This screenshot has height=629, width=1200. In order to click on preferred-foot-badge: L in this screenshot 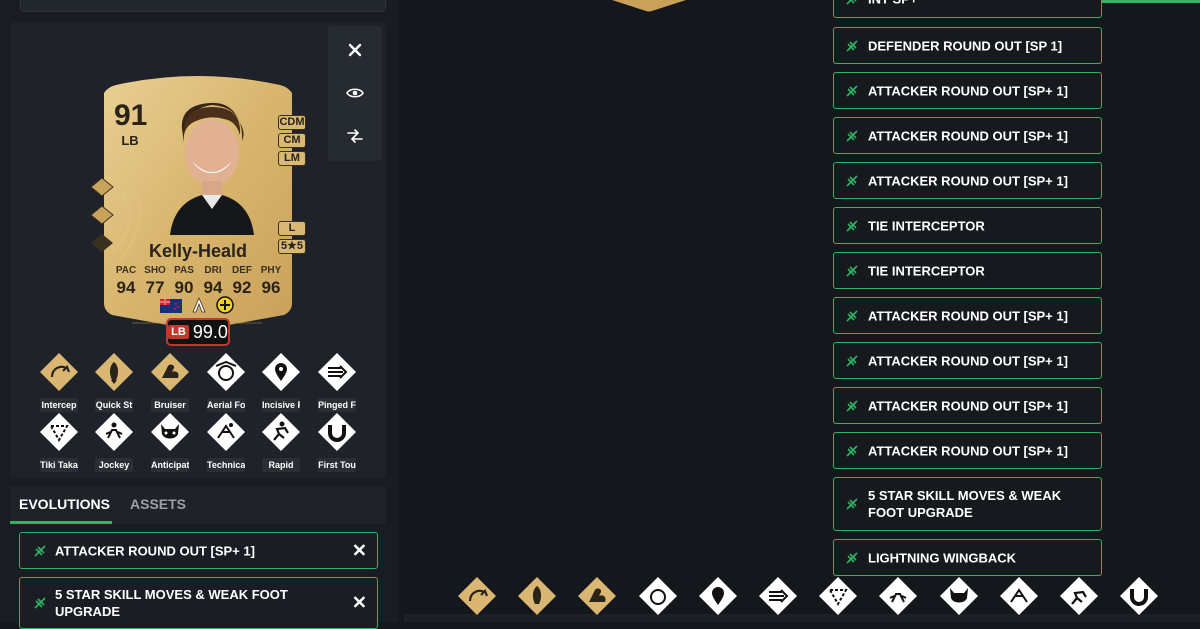, I will do `click(292, 228)`.